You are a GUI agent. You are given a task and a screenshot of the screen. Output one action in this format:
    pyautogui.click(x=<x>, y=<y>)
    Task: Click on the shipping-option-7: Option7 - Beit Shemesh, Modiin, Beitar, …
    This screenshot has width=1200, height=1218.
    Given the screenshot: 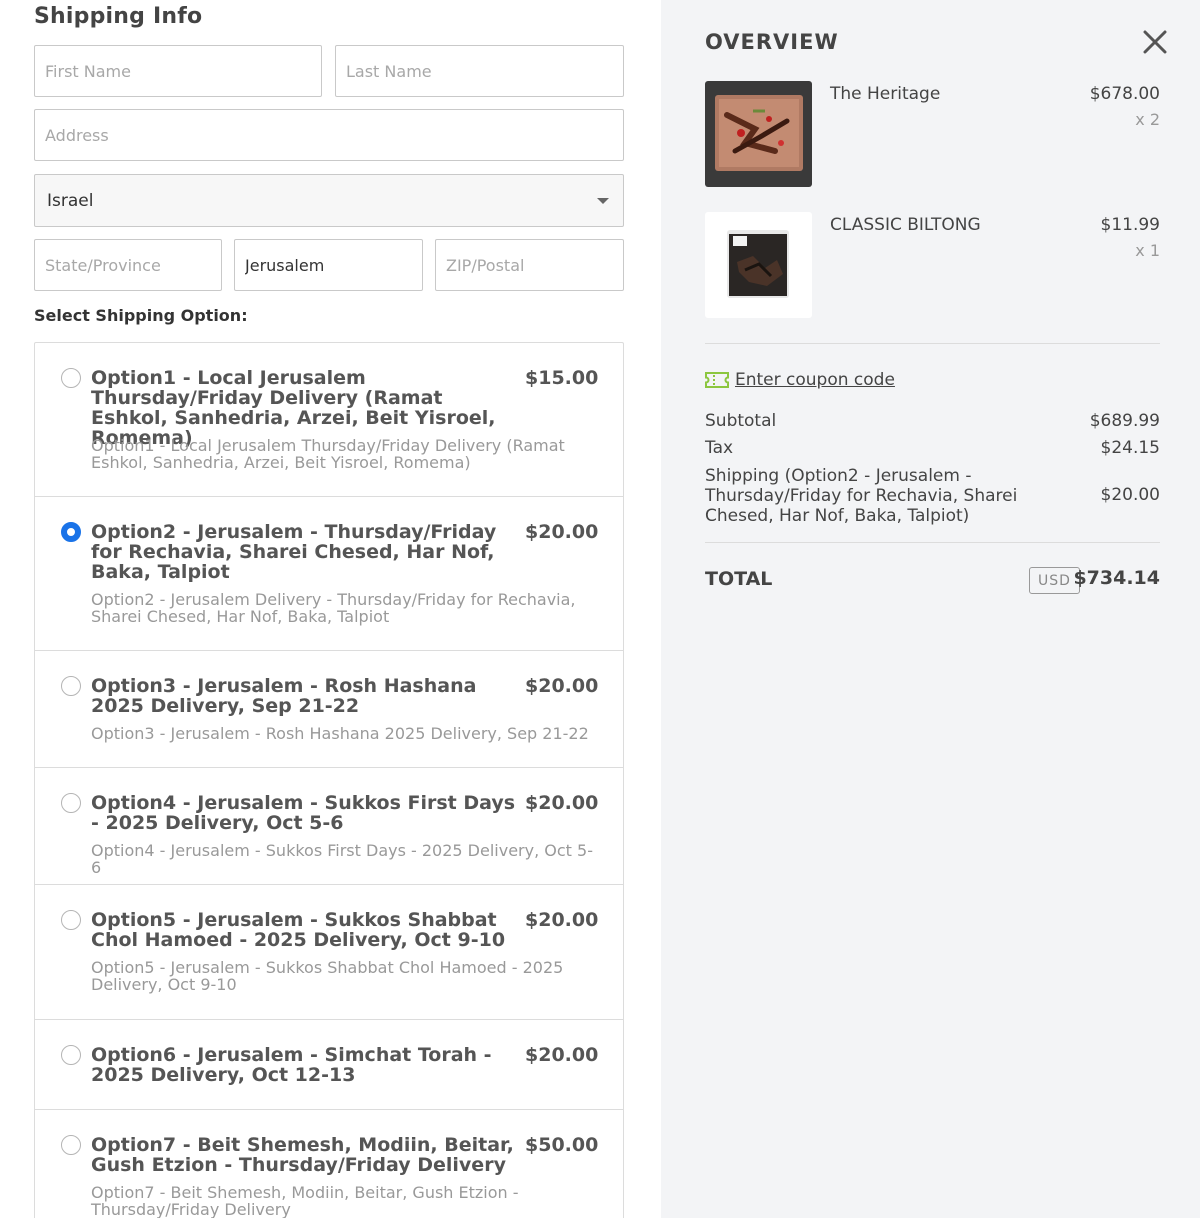 What is the action you would take?
    pyautogui.click(x=329, y=1164)
    